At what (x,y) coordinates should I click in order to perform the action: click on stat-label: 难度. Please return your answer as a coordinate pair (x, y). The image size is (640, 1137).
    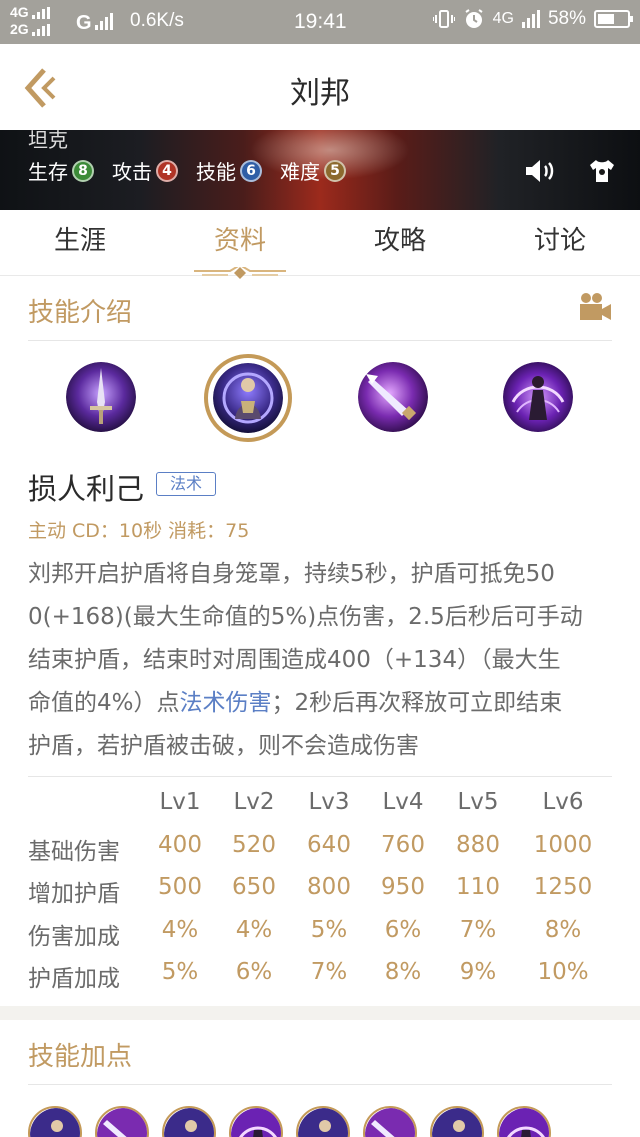
    Looking at the image, I should click on (300, 172).